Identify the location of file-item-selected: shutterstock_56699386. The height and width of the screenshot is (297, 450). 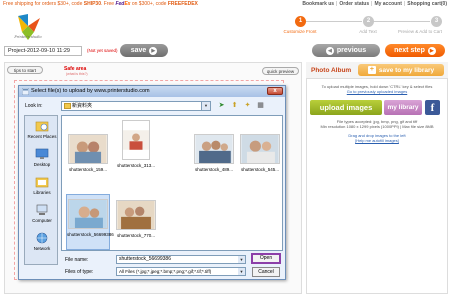
(90, 222).